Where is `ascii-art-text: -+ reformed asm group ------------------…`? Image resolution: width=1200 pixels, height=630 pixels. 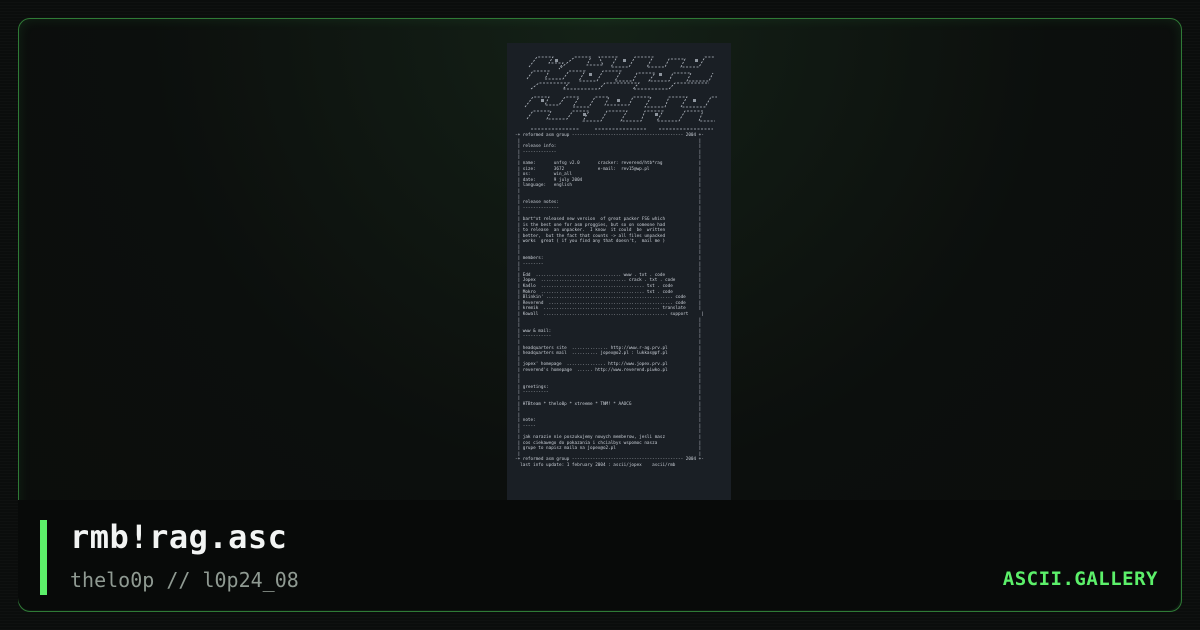
ascii-art-text: -+ reformed asm group ------------------… is located at coordinates (609, 301).